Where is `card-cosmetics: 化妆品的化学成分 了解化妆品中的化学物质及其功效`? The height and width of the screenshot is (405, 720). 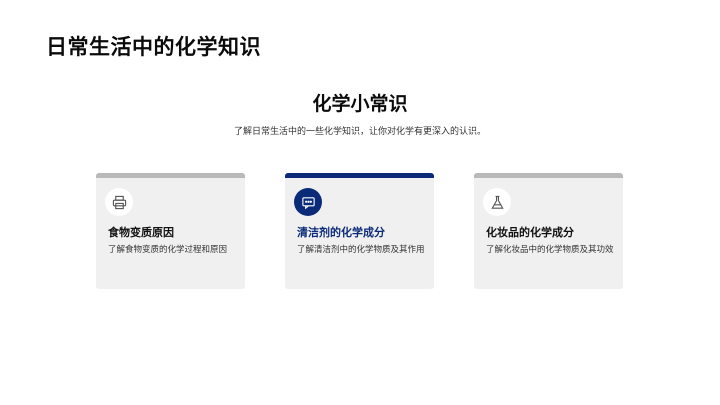 card-cosmetics: 化妆品的化学成分 了解化妆品中的化学物质及其功效 is located at coordinates (548, 231).